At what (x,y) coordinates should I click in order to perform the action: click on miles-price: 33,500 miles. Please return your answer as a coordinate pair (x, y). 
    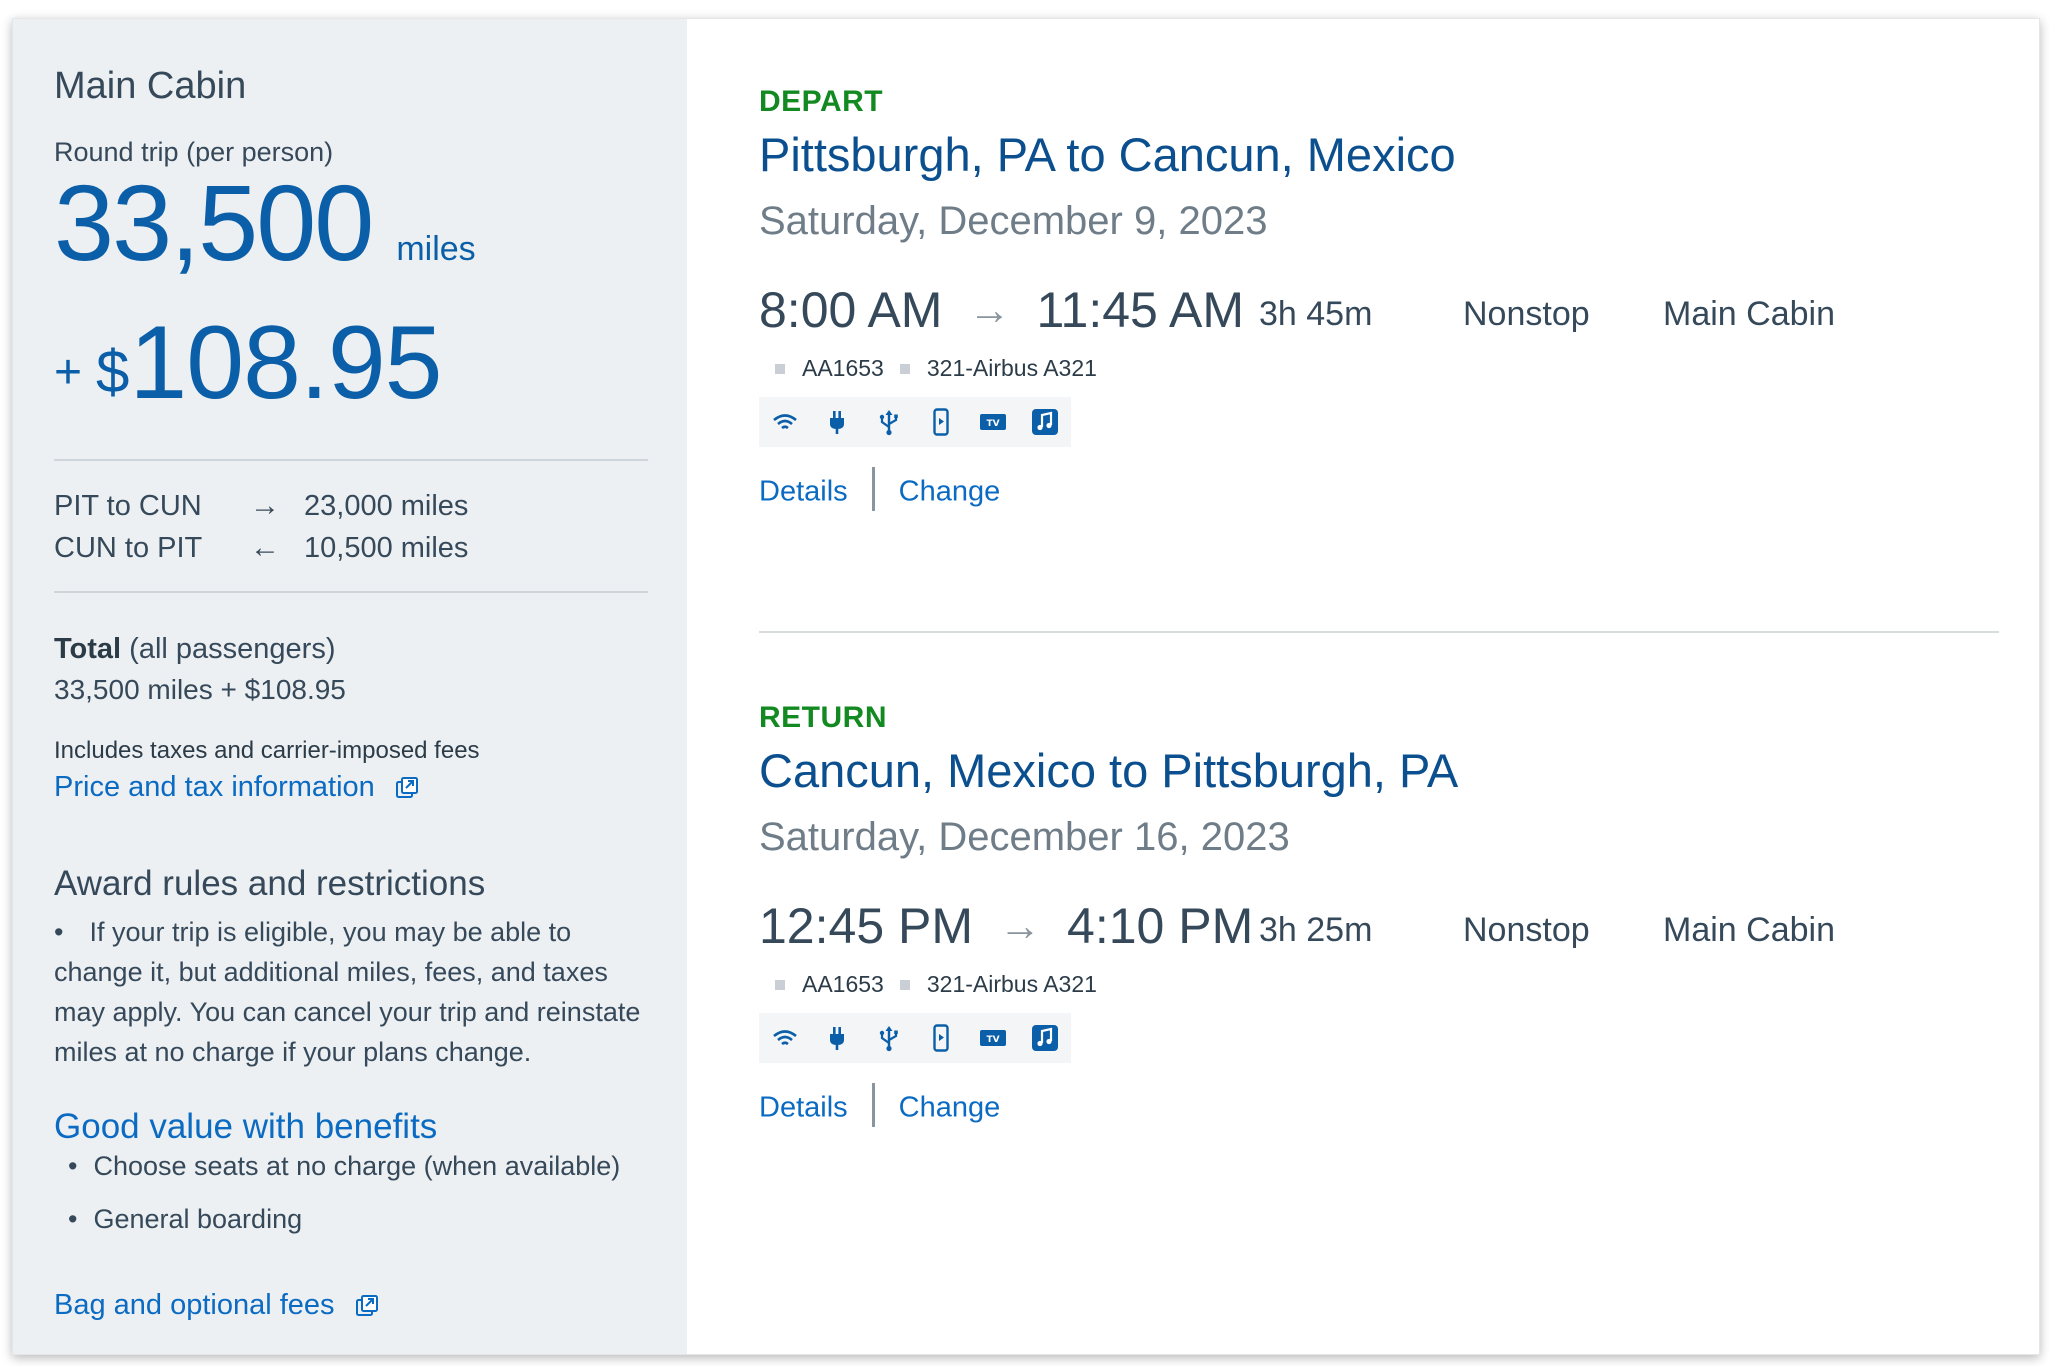
    Looking at the image, I should click on (265, 223).